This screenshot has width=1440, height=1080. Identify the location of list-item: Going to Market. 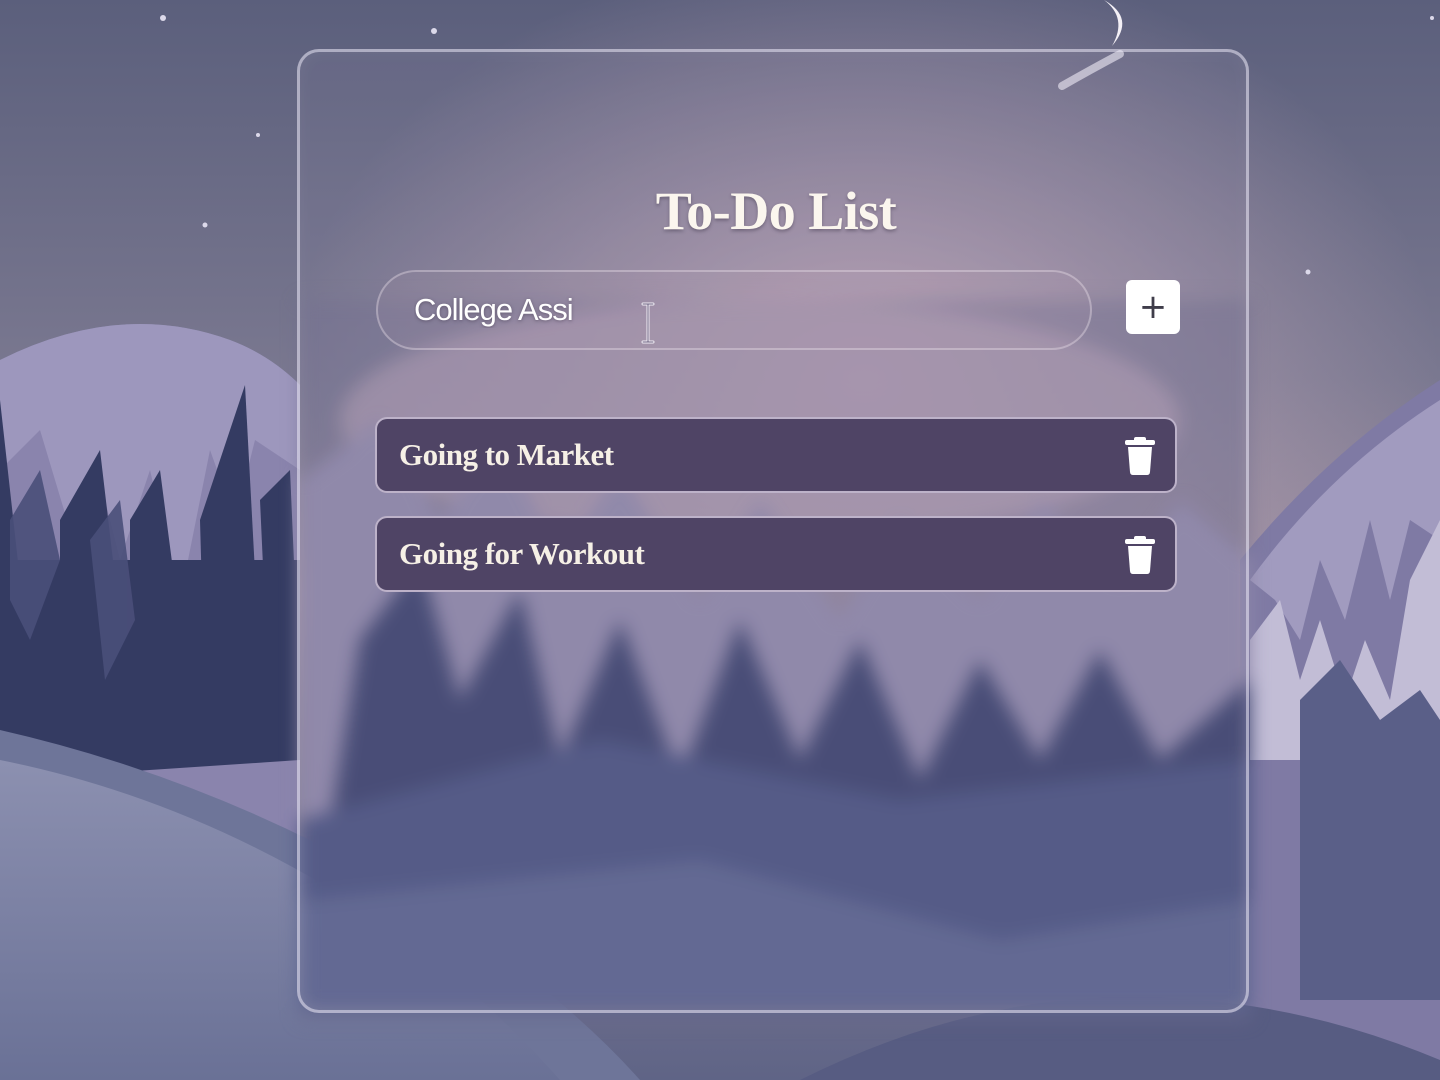
(776, 455).